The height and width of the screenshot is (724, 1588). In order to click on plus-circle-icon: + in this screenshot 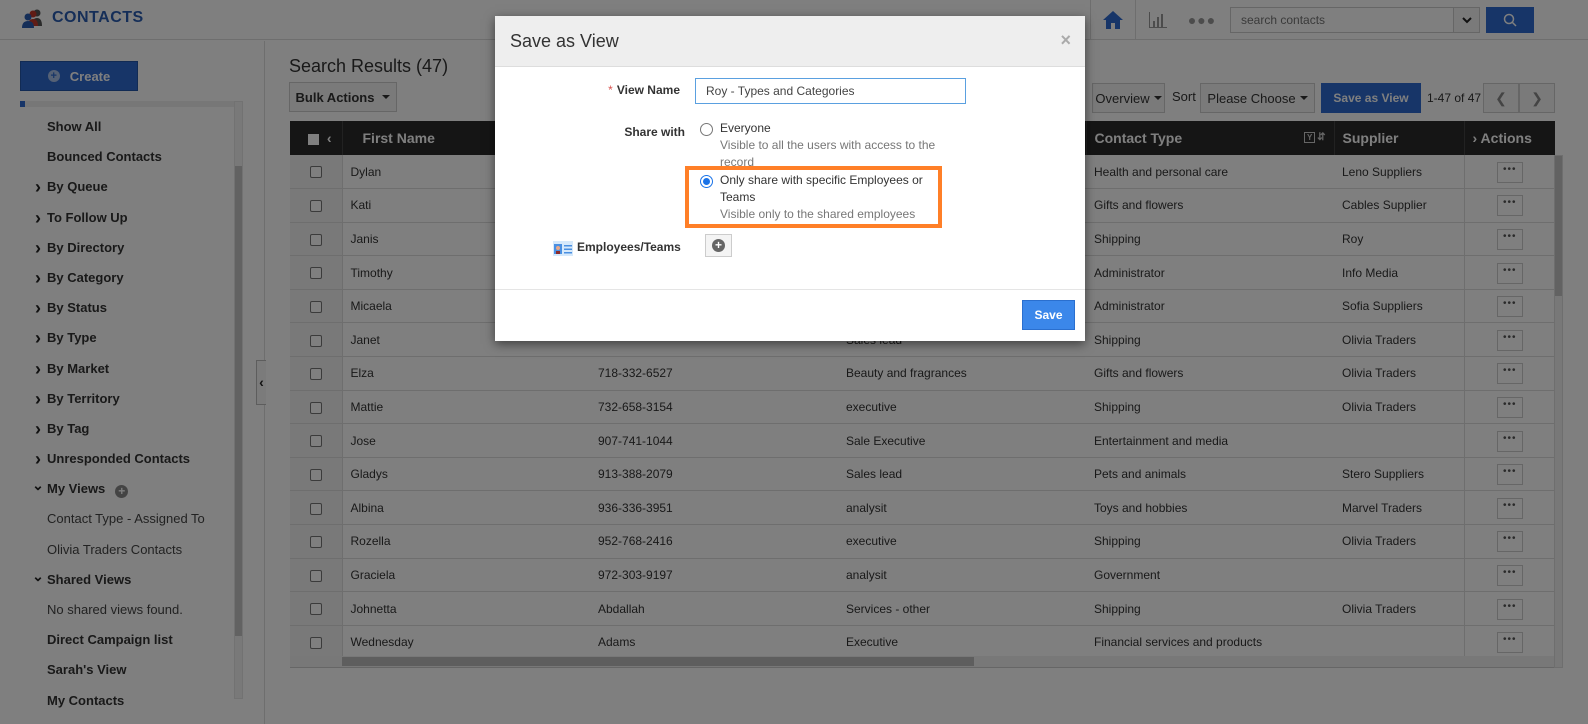, I will do `click(718, 245)`.